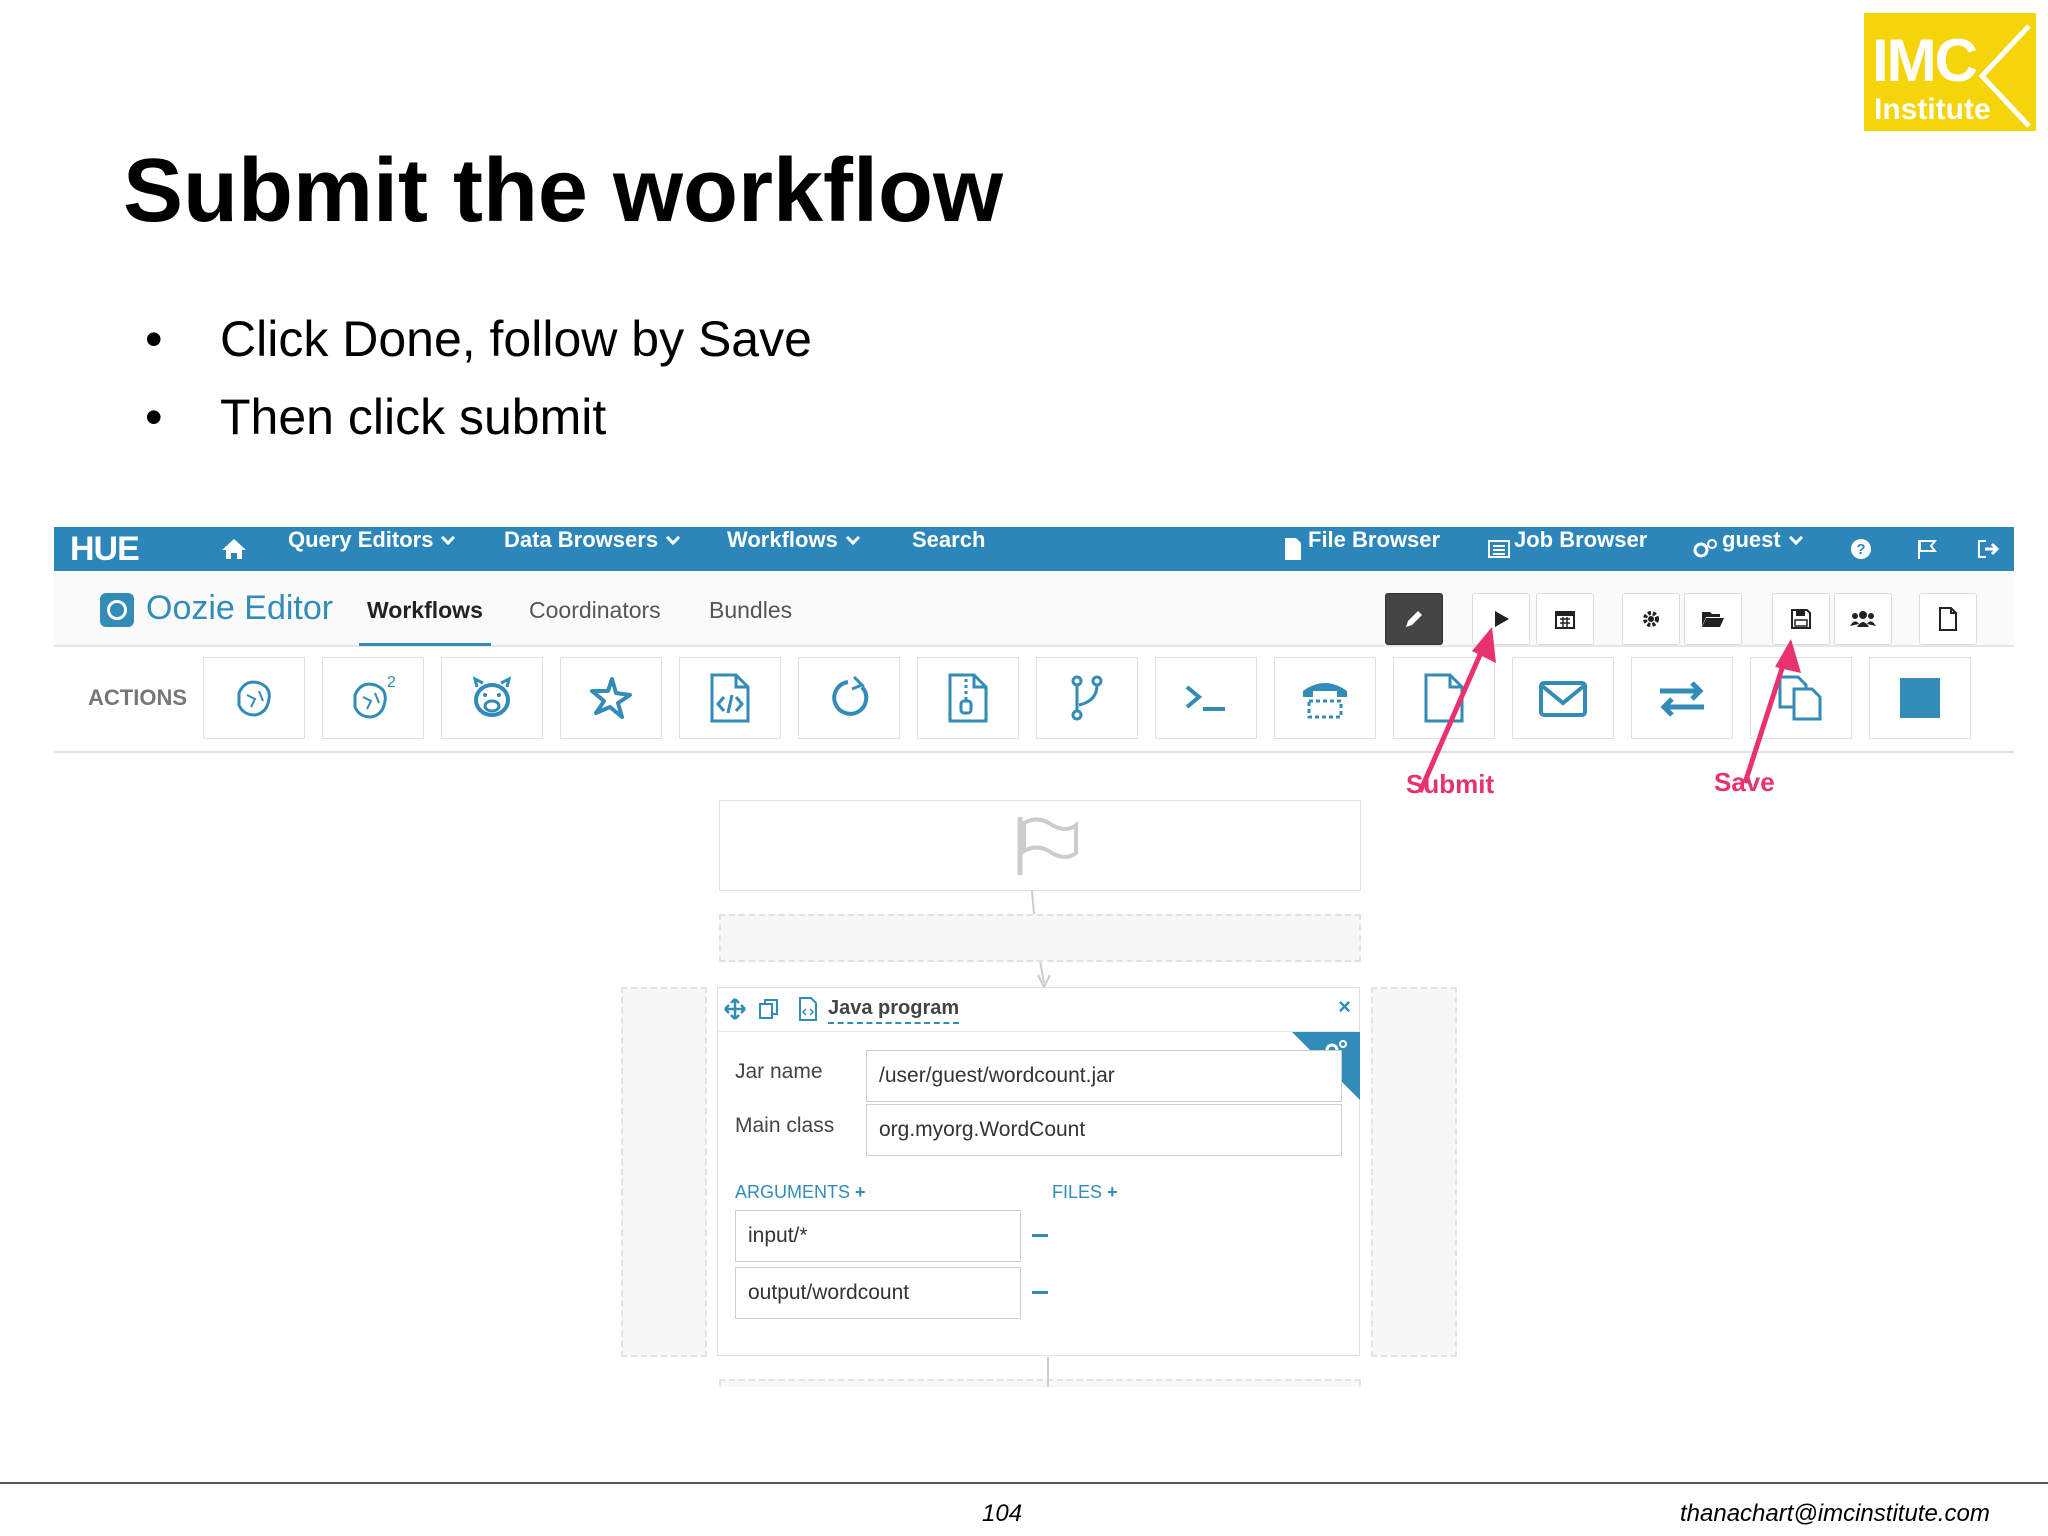 This screenshot has width=2048, height=1536. What do you see at coordinates (1801, 619) in the screenshot?
I see `floppy-disk-icon` at bounding box center [1801, 619].